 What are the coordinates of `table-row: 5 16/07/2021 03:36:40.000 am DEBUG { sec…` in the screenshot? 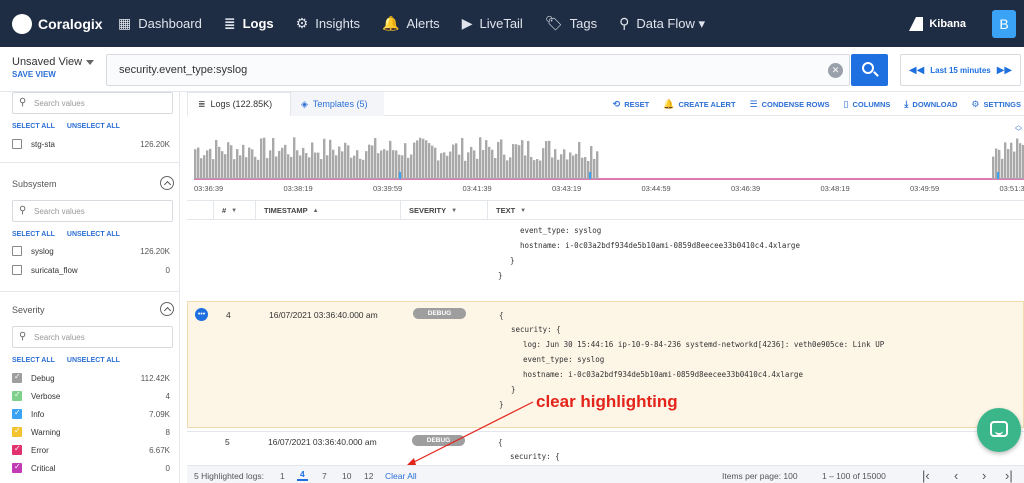 It's located at (605, 448).